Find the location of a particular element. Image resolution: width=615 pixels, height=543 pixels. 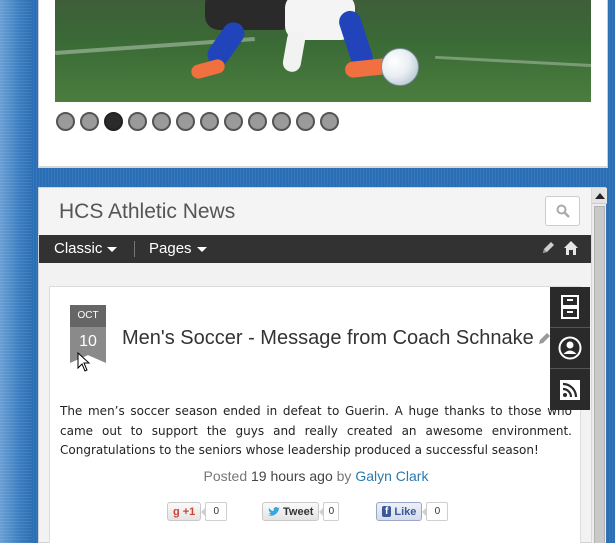

player-legs is located at coordinates (250, 15).